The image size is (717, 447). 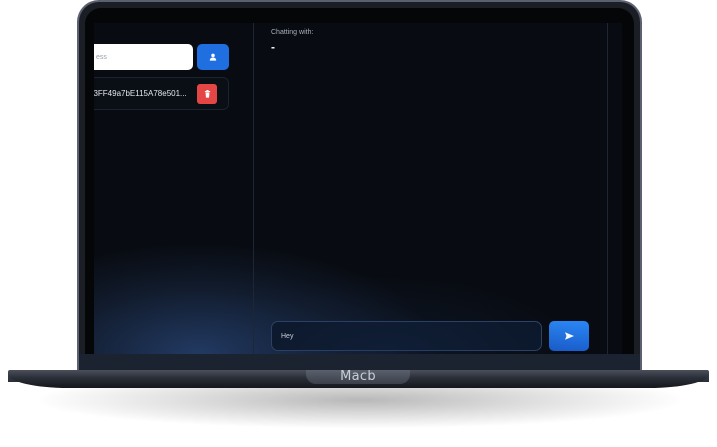 I want to click on user-icon, so click(x=213, y=57).